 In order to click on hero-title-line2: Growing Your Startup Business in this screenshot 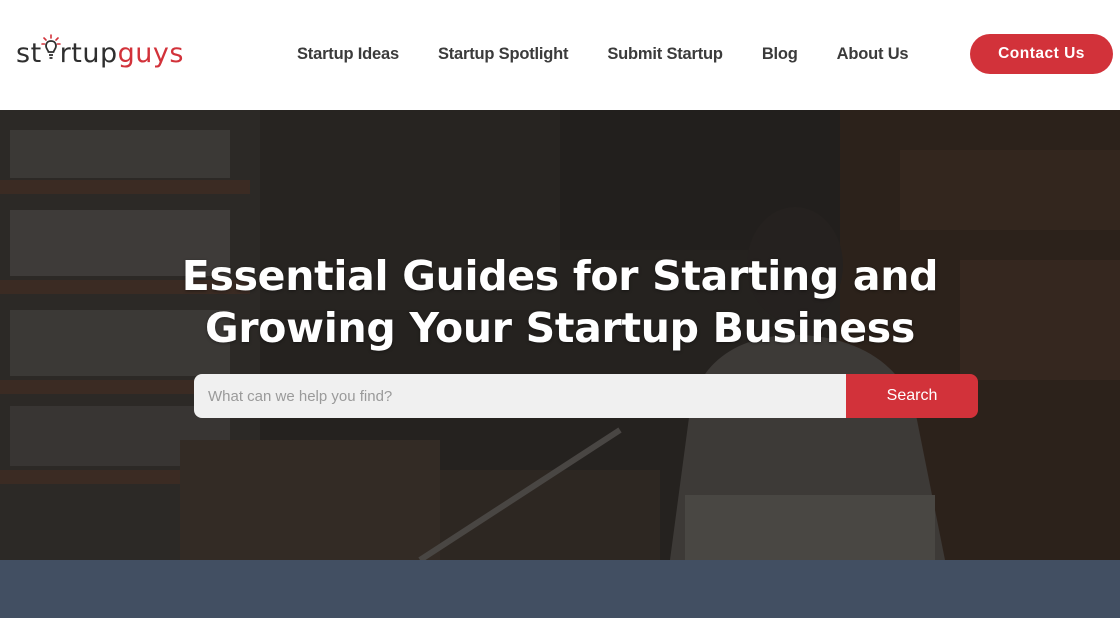, I will do `click(560, 328)`.